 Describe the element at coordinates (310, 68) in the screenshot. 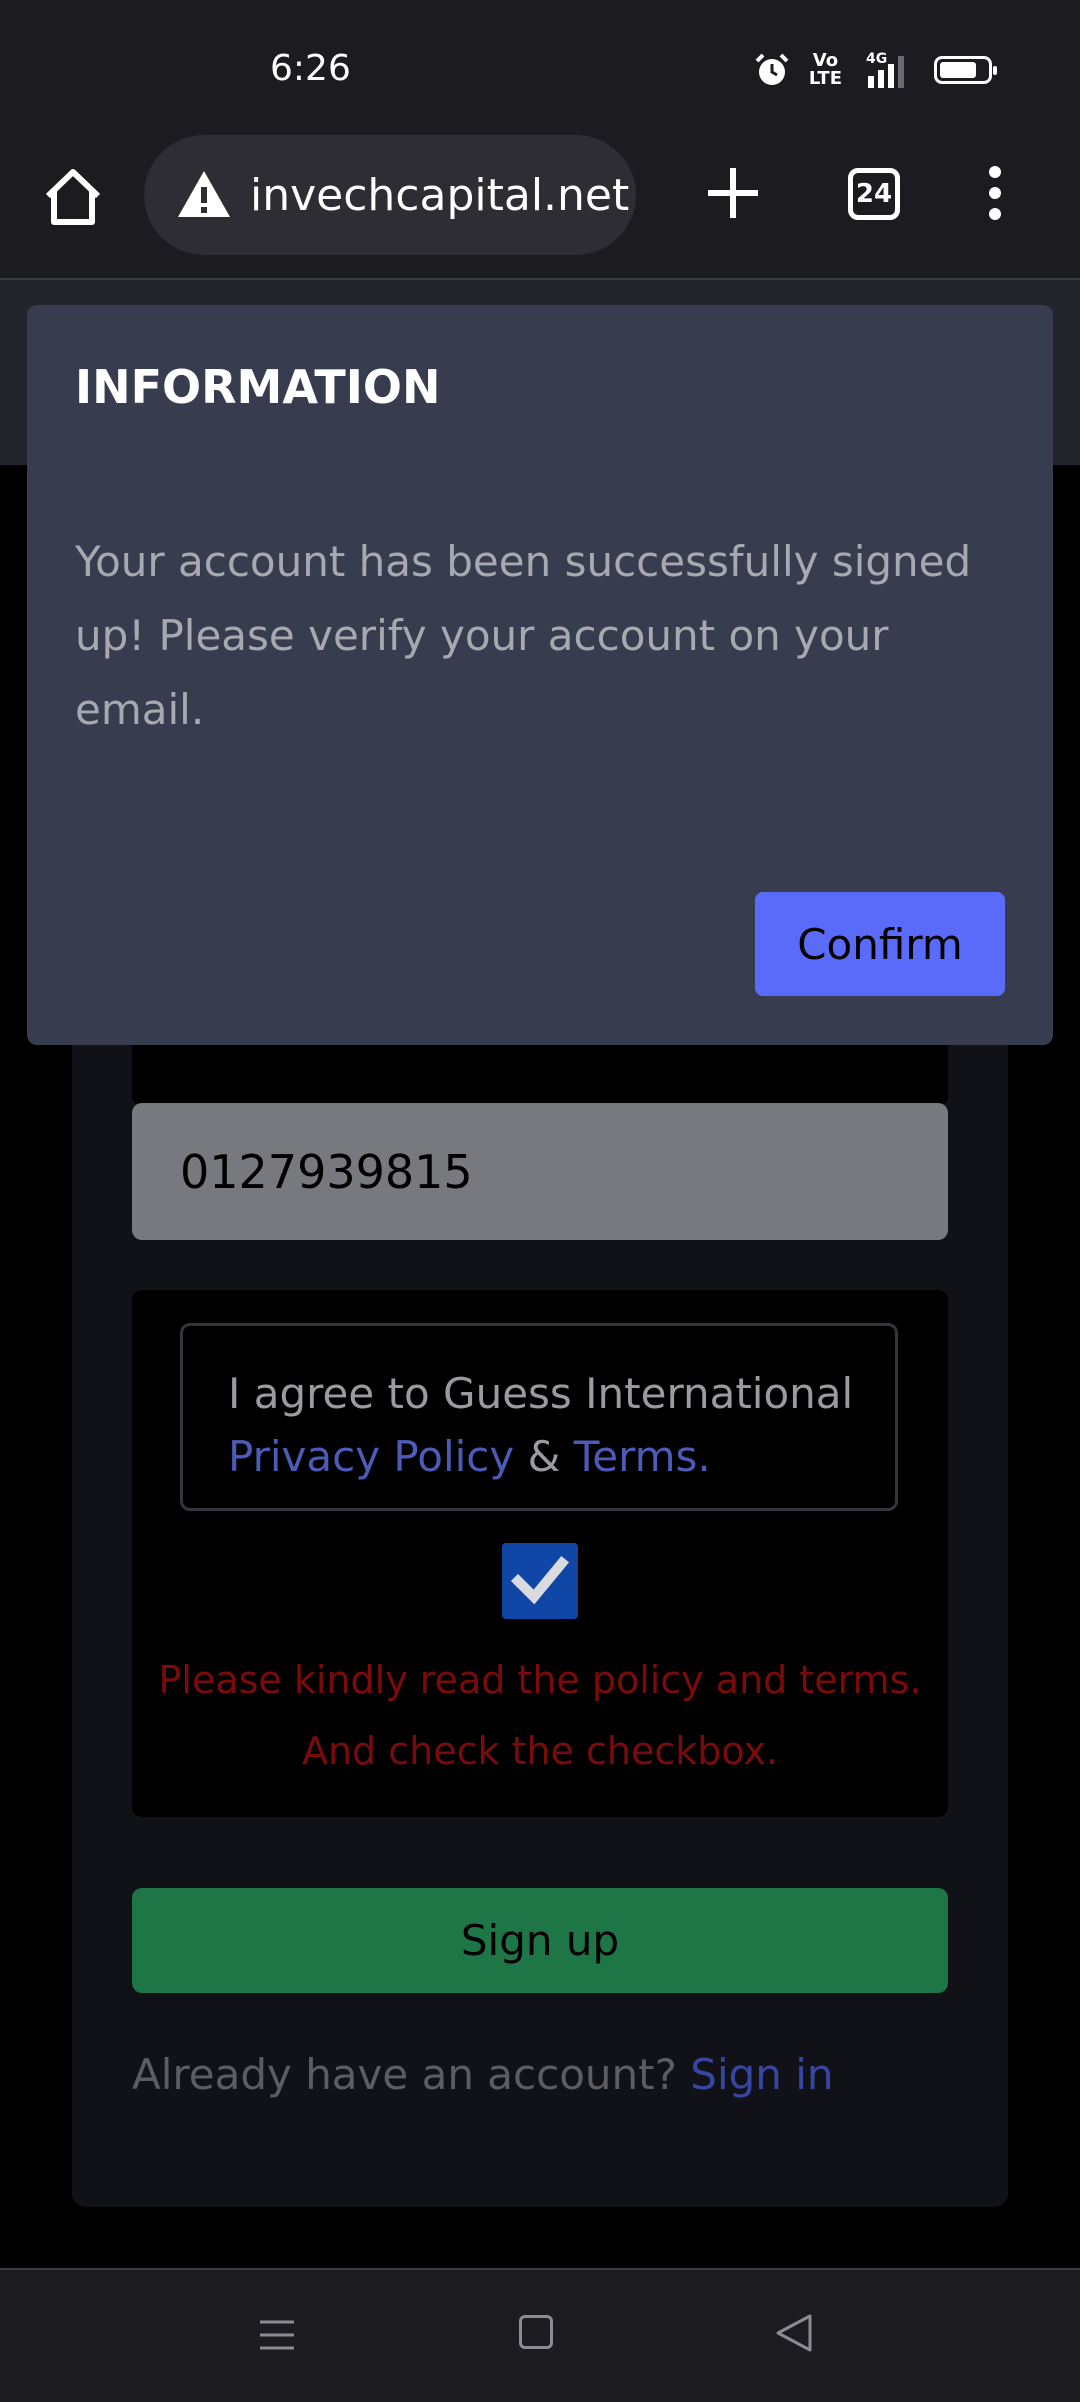

I see `status-time: 6:26` at that location.